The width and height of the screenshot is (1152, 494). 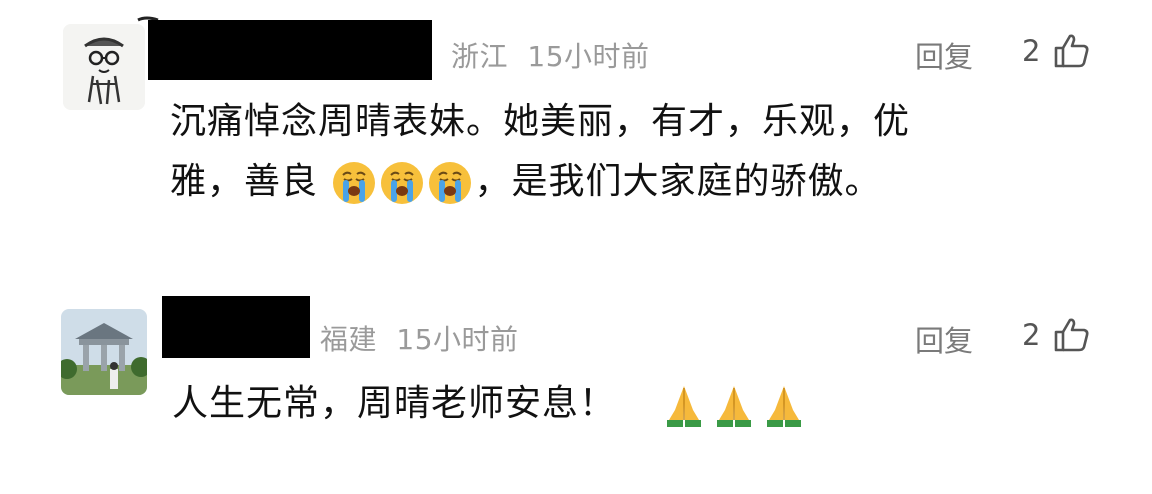 What do you see at coordinates (244, 181) in the screenshot?
I see `comment-text-segment: 雅，善良` at bounding box center [244, 181].